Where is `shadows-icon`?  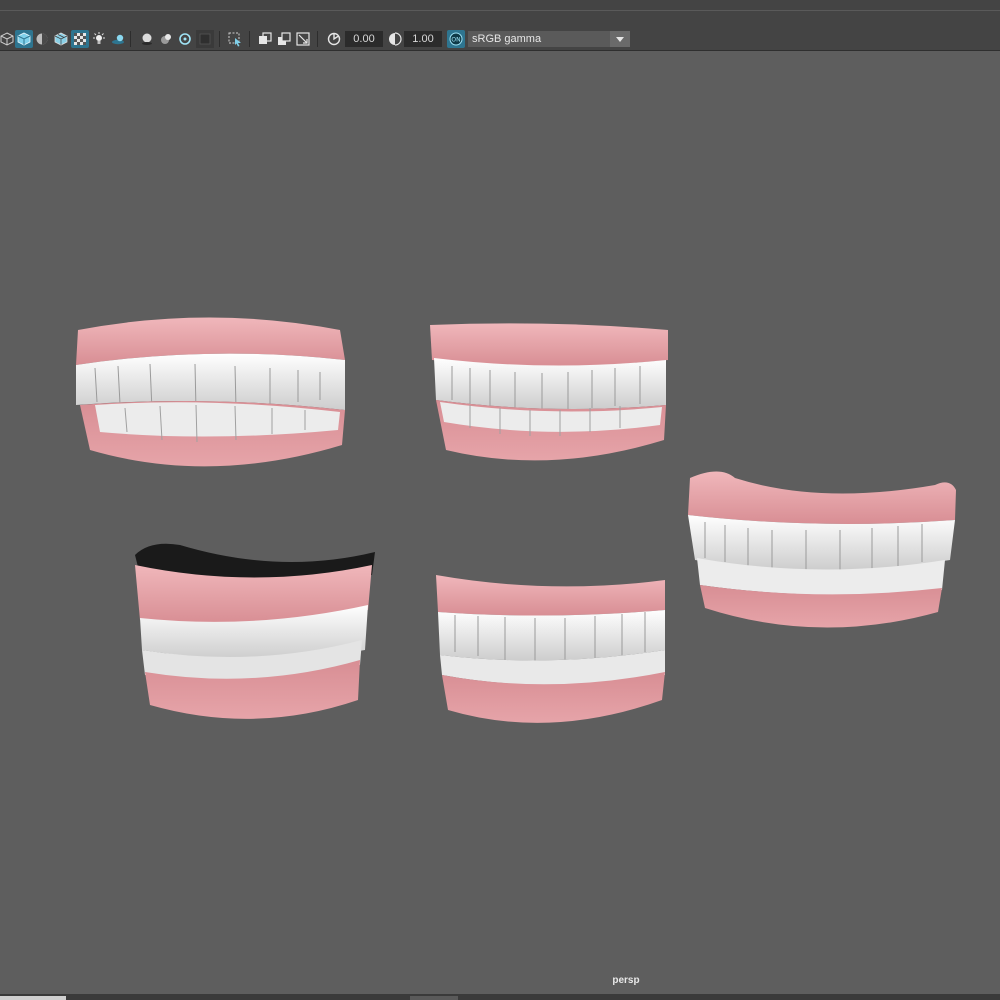
shadows-icon is located at coordinates (118, 39).